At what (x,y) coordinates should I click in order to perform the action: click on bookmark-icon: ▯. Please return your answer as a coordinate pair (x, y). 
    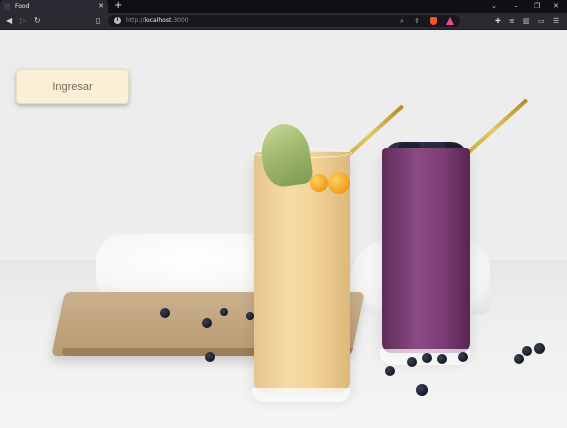
    Looking at the image, I should click on (98, 21).